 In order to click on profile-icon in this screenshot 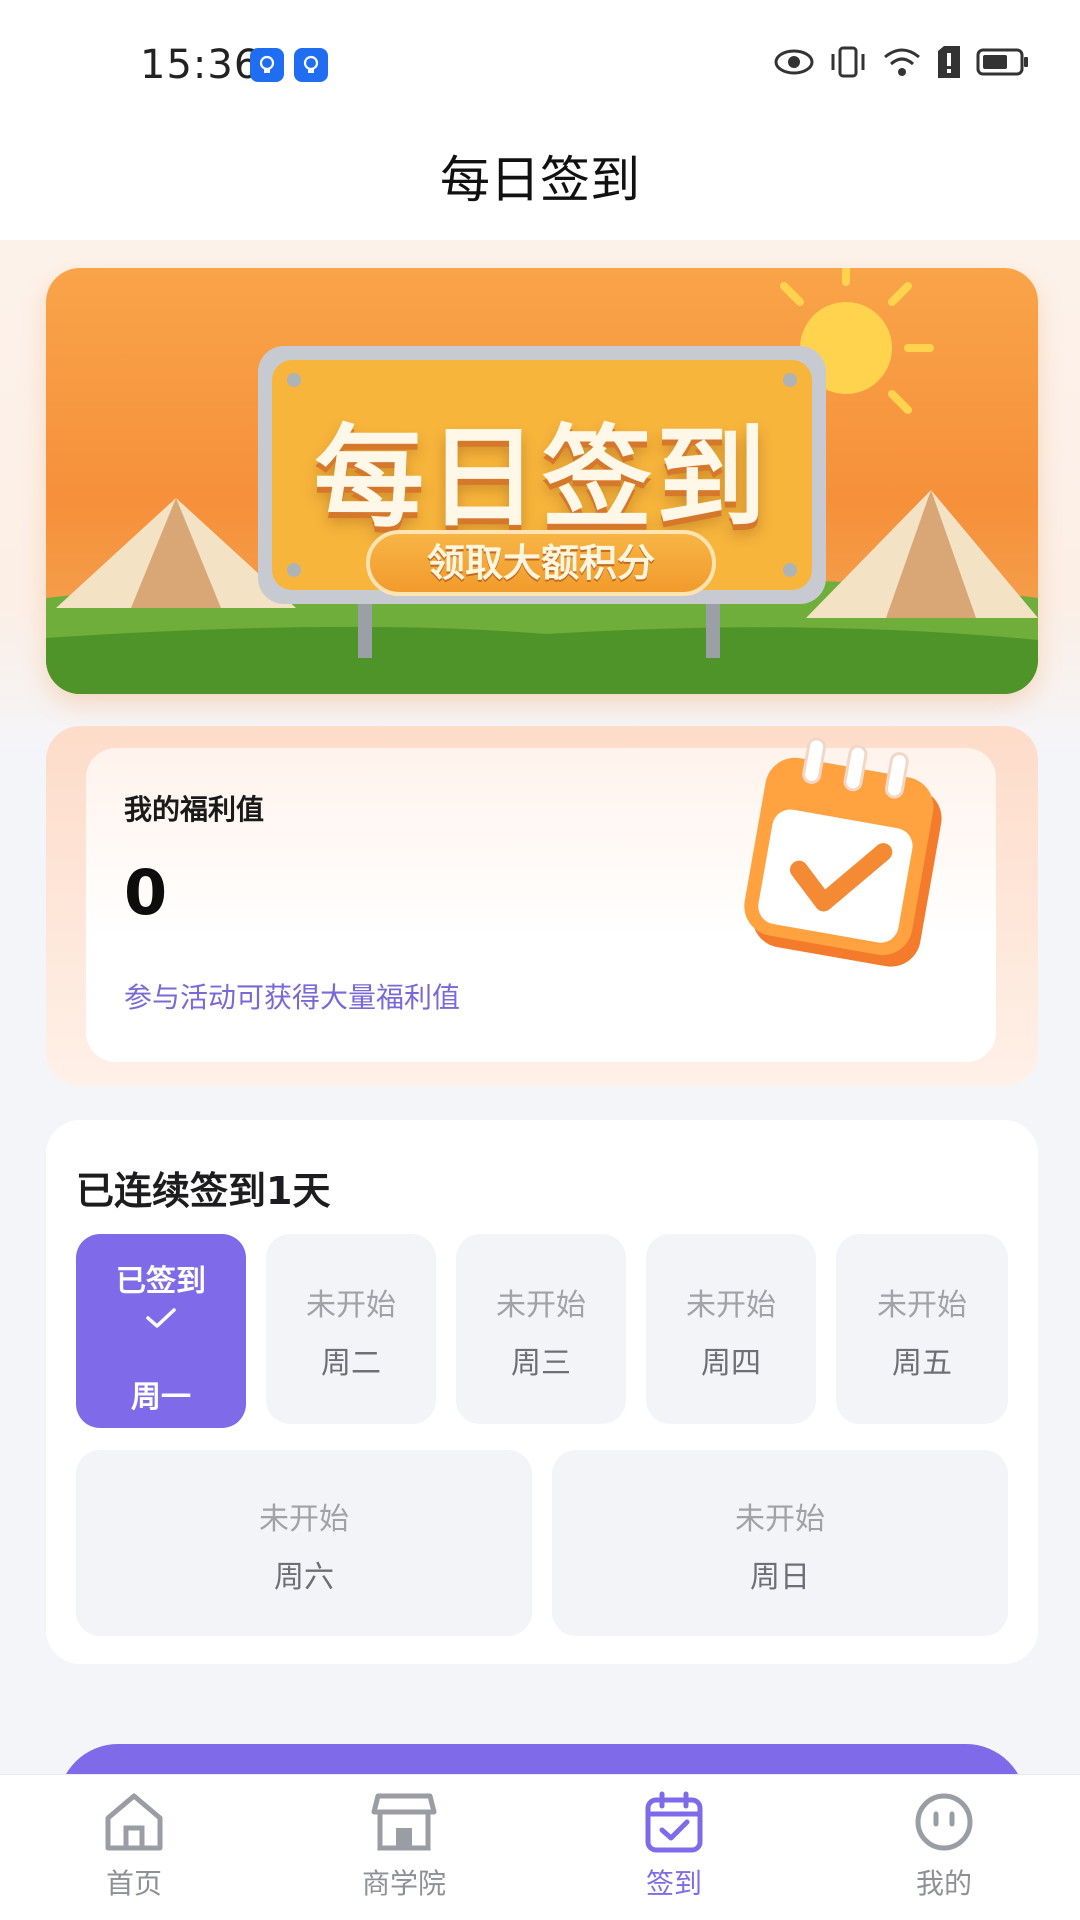, I will do `click(944, 1822)`.